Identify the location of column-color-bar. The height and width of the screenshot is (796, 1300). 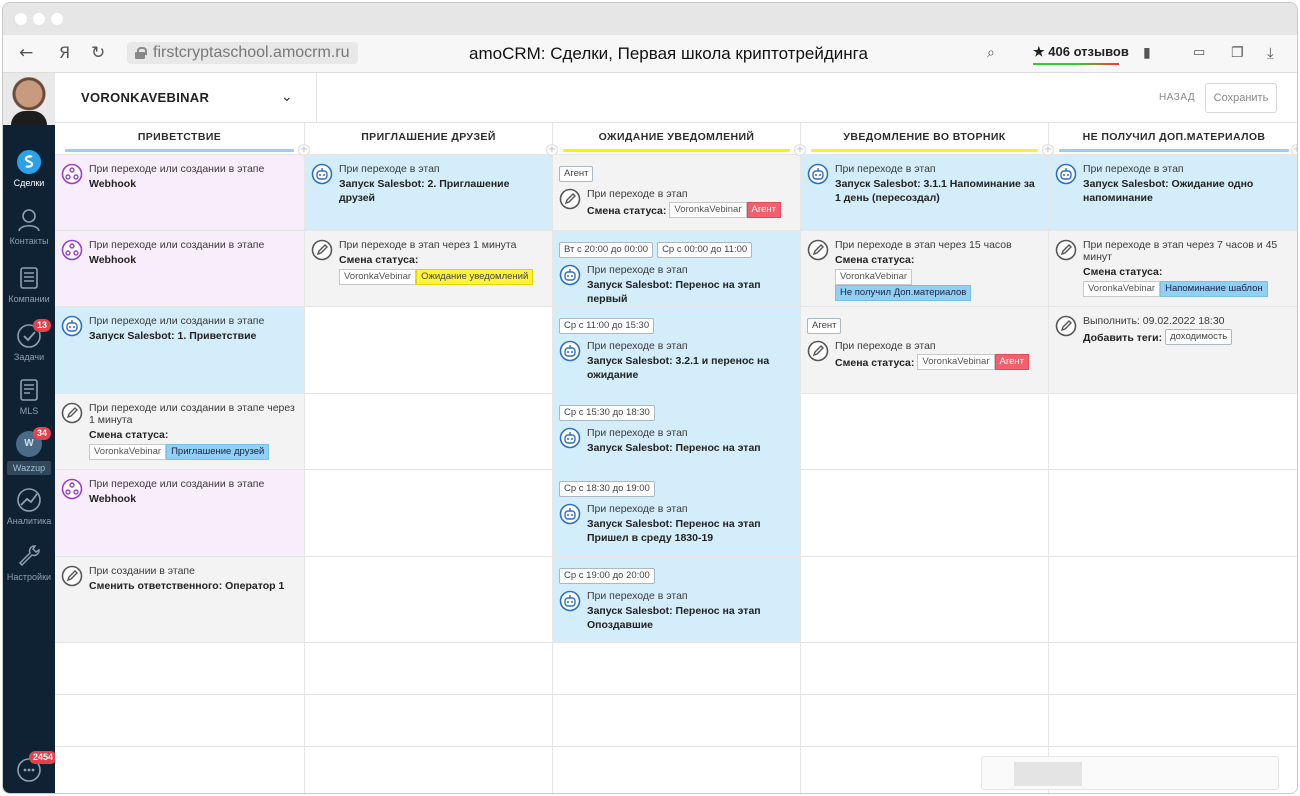
(1174, 150).